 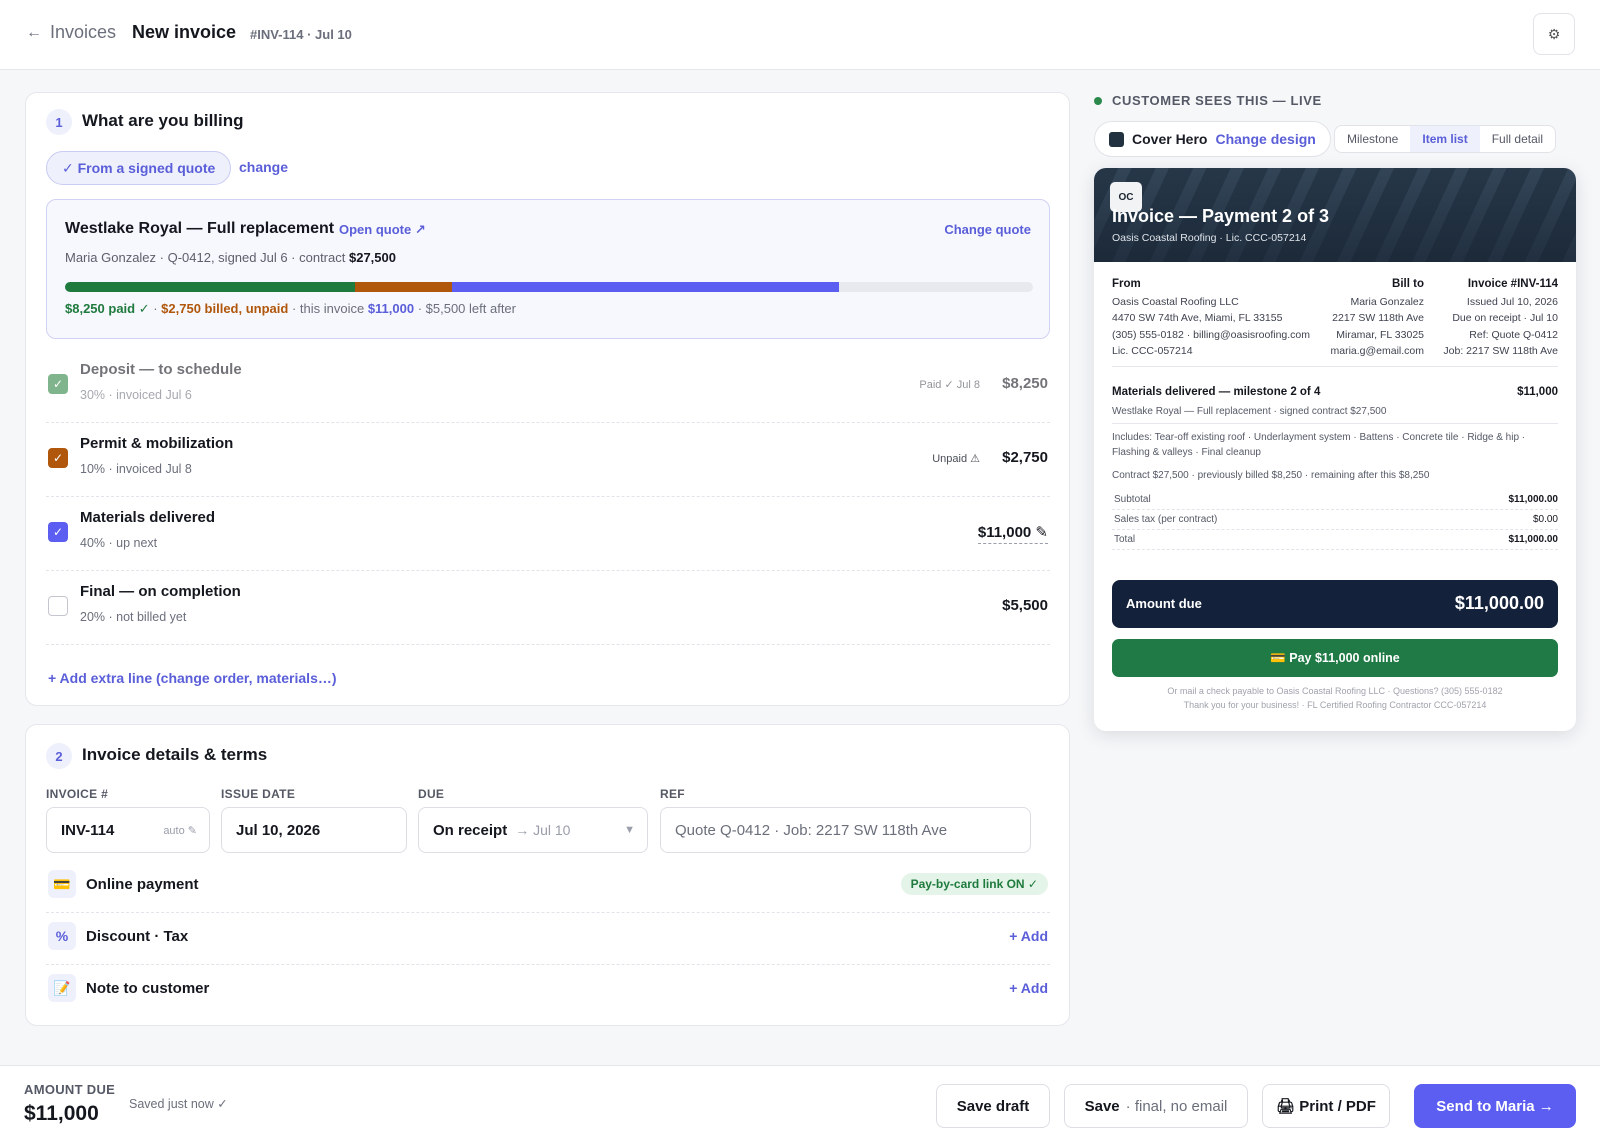 I want to click on progress-this-invoice, so click(x=646, y=287).